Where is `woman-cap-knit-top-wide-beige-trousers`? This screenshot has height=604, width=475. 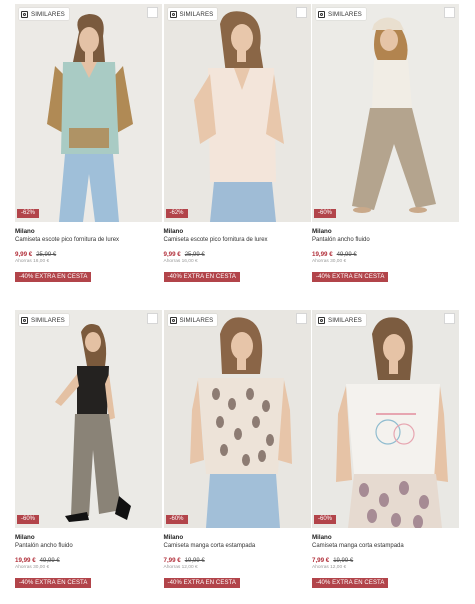 woman-cap-knit-top-wide-beige-trousers is located at coordinates (385, 113).